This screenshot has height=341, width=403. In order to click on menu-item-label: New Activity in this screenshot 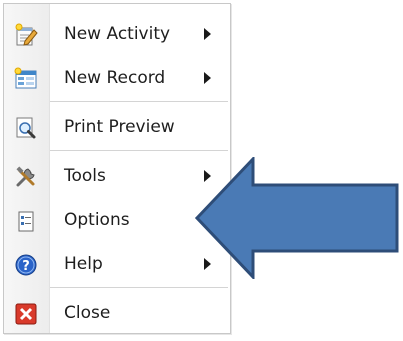, I will do `click(117, 34)`.